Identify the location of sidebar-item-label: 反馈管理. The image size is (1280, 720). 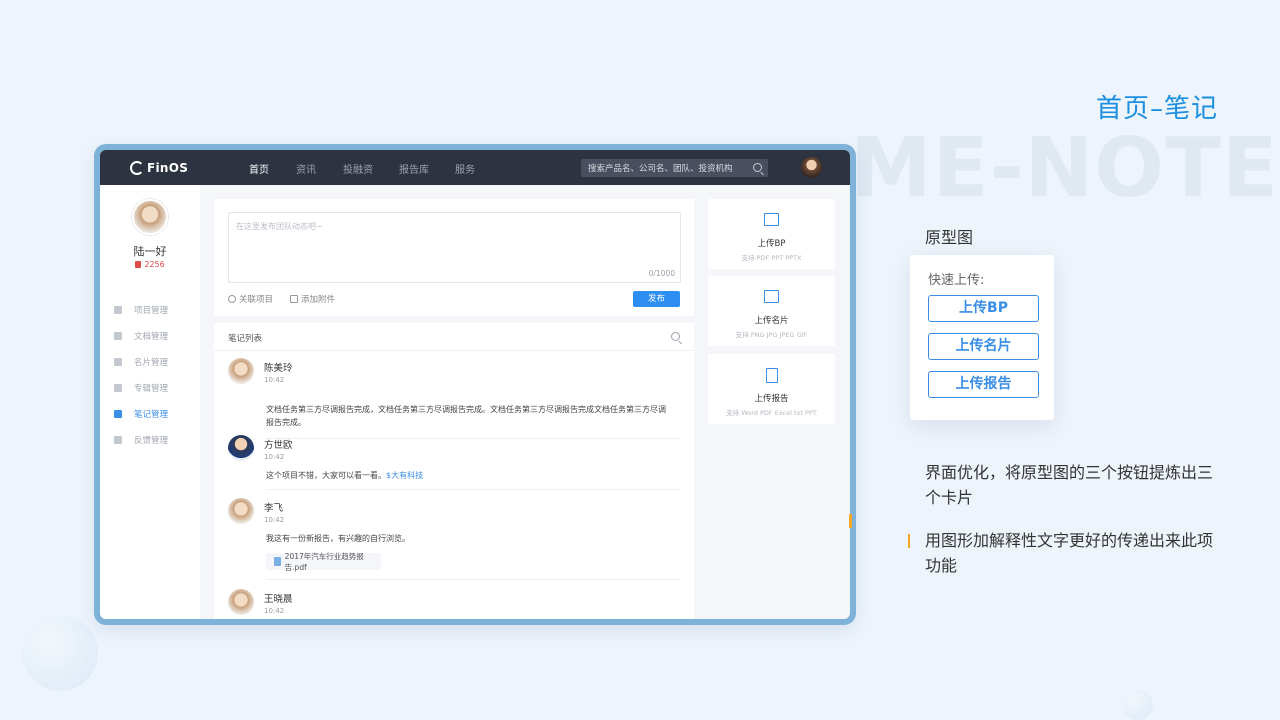
(151, 441).